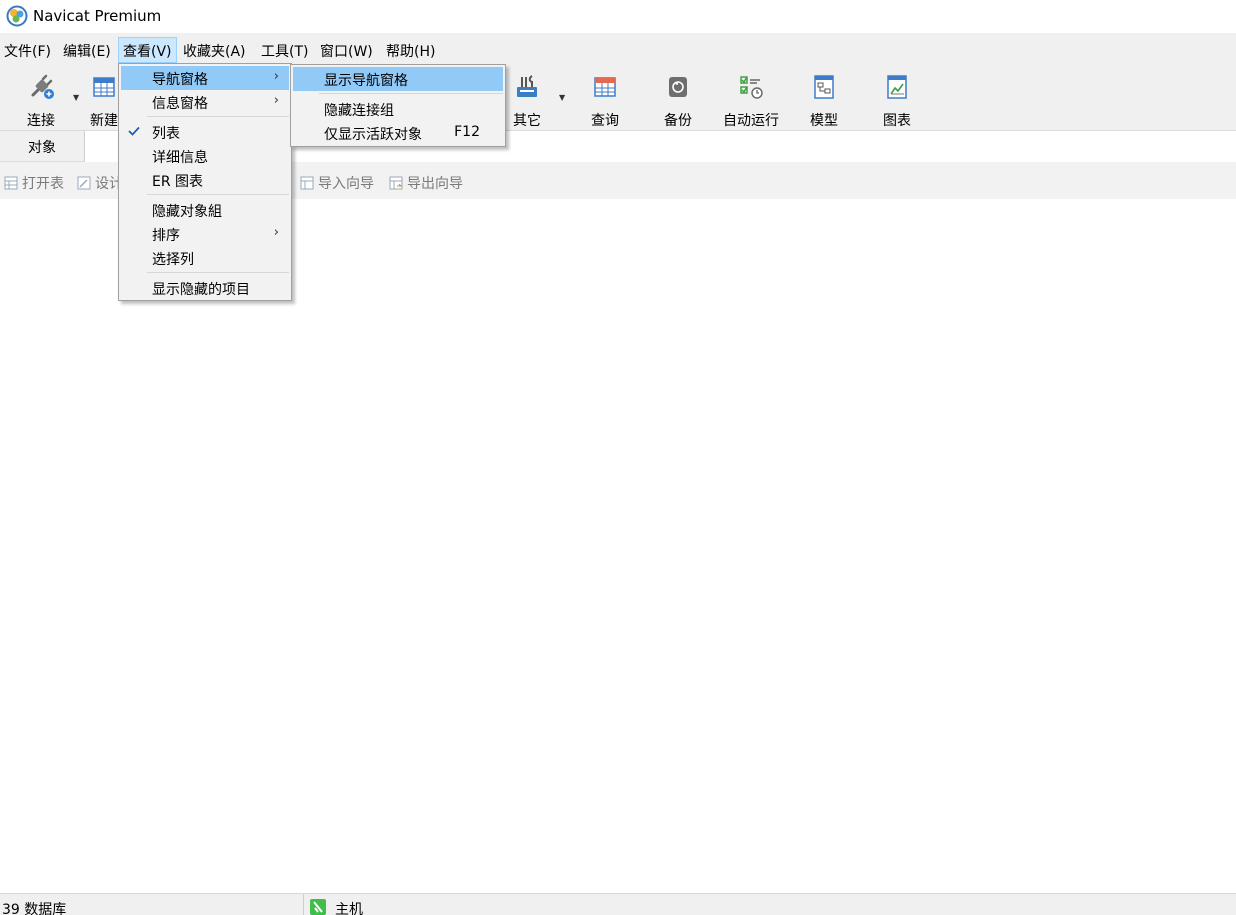  Describe the element at coordinates (349, 908) in the screenshot. I see `status-host: 主机` at that location.